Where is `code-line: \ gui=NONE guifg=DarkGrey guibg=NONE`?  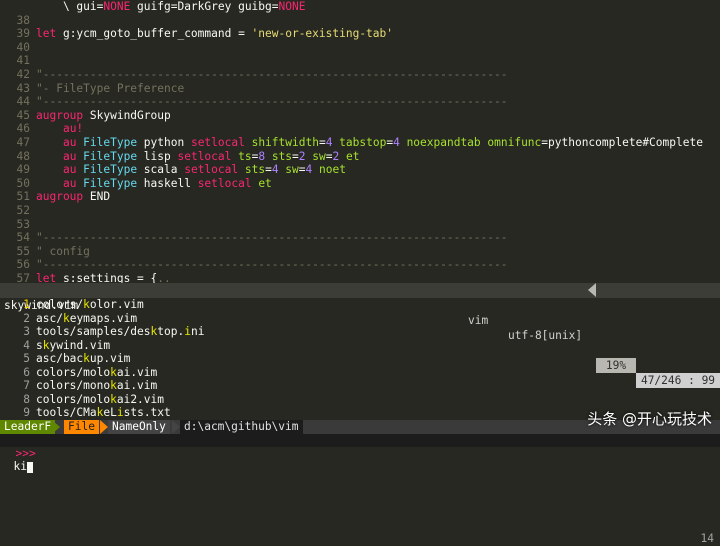 code-line: \ gui=NONE guifg=DarkGrey guibg=NONE is located at coordinates (360, 7).